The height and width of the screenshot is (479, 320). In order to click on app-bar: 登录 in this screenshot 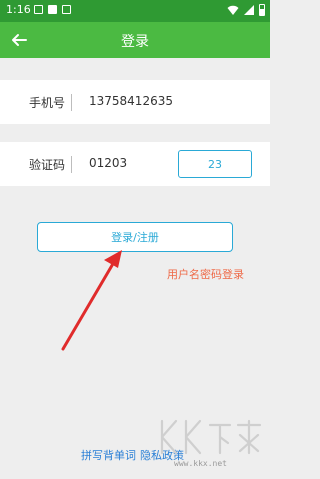, I will do `click(135, 40)`.